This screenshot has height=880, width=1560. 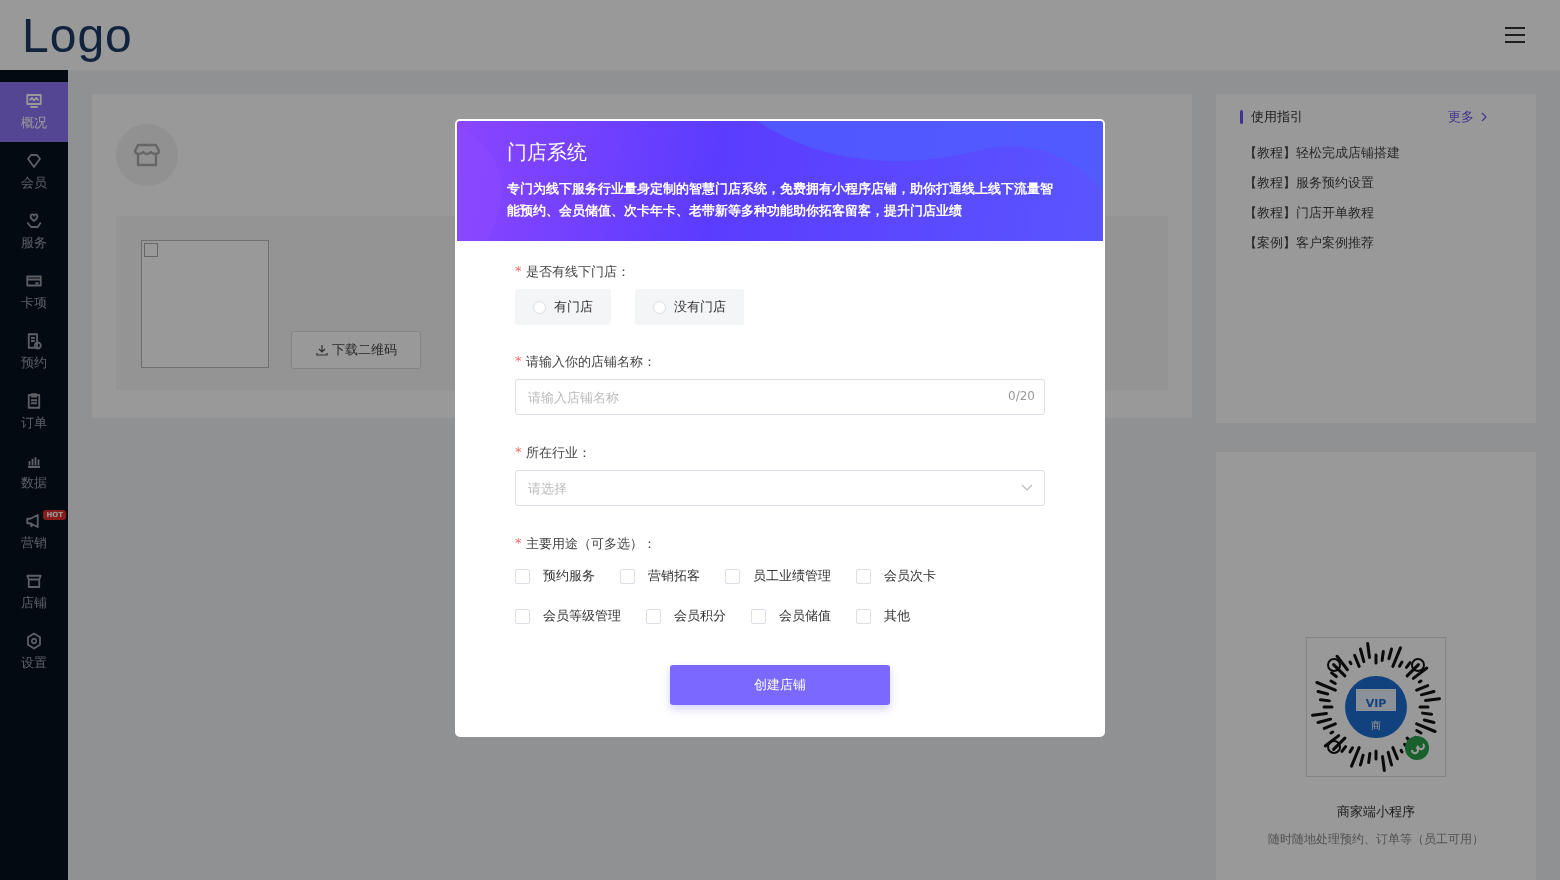 I want to click on nav-item: 卡项, so click(x=34, y=292).